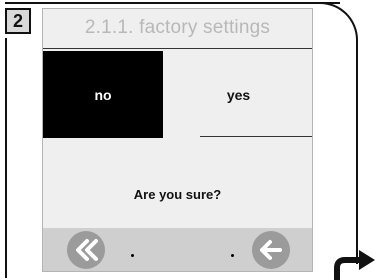  Describe the element at coordinates (177, 27) in the screenshot. I see `screen-title: 2.1.1. factory settings` at that location.